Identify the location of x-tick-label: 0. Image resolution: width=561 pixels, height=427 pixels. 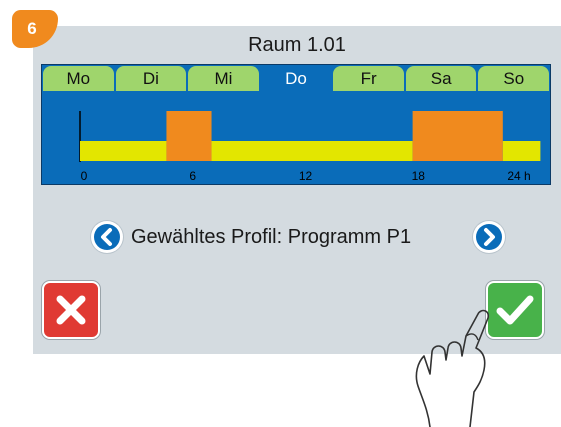
(84, 176).